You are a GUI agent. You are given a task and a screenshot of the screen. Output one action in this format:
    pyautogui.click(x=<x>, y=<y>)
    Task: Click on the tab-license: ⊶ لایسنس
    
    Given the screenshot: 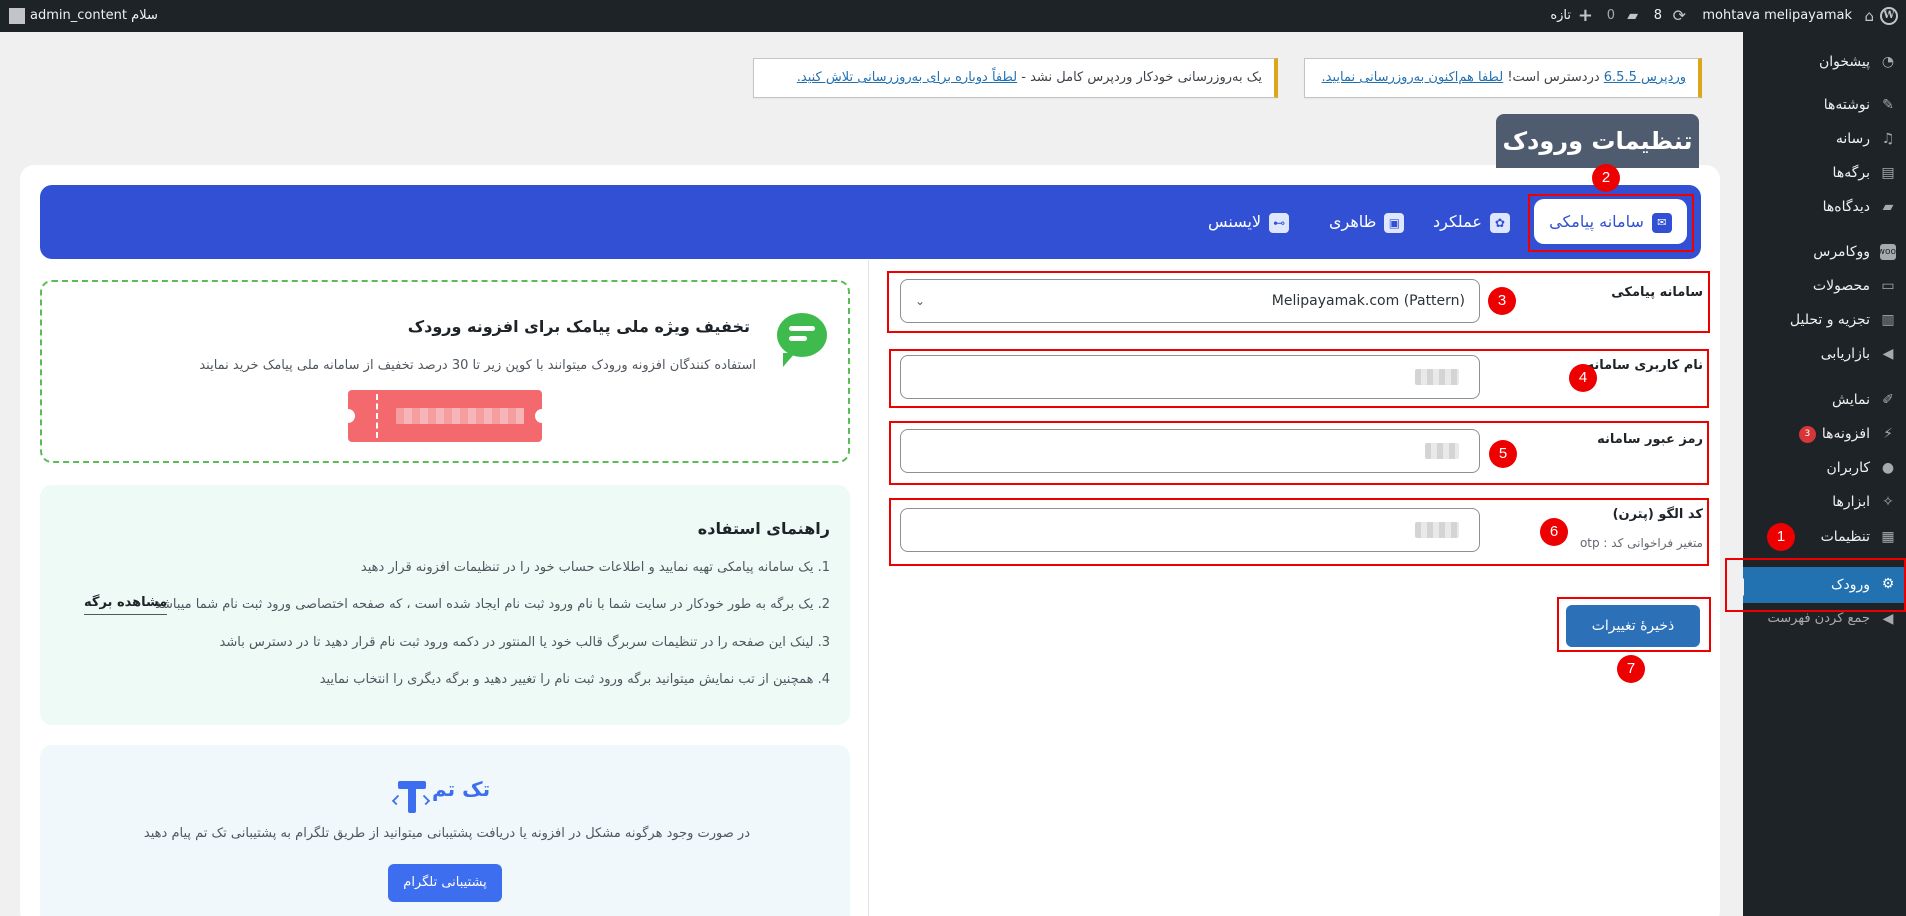 What is the action you would take?
    pyautogui.click(x=1249, y=222)
    